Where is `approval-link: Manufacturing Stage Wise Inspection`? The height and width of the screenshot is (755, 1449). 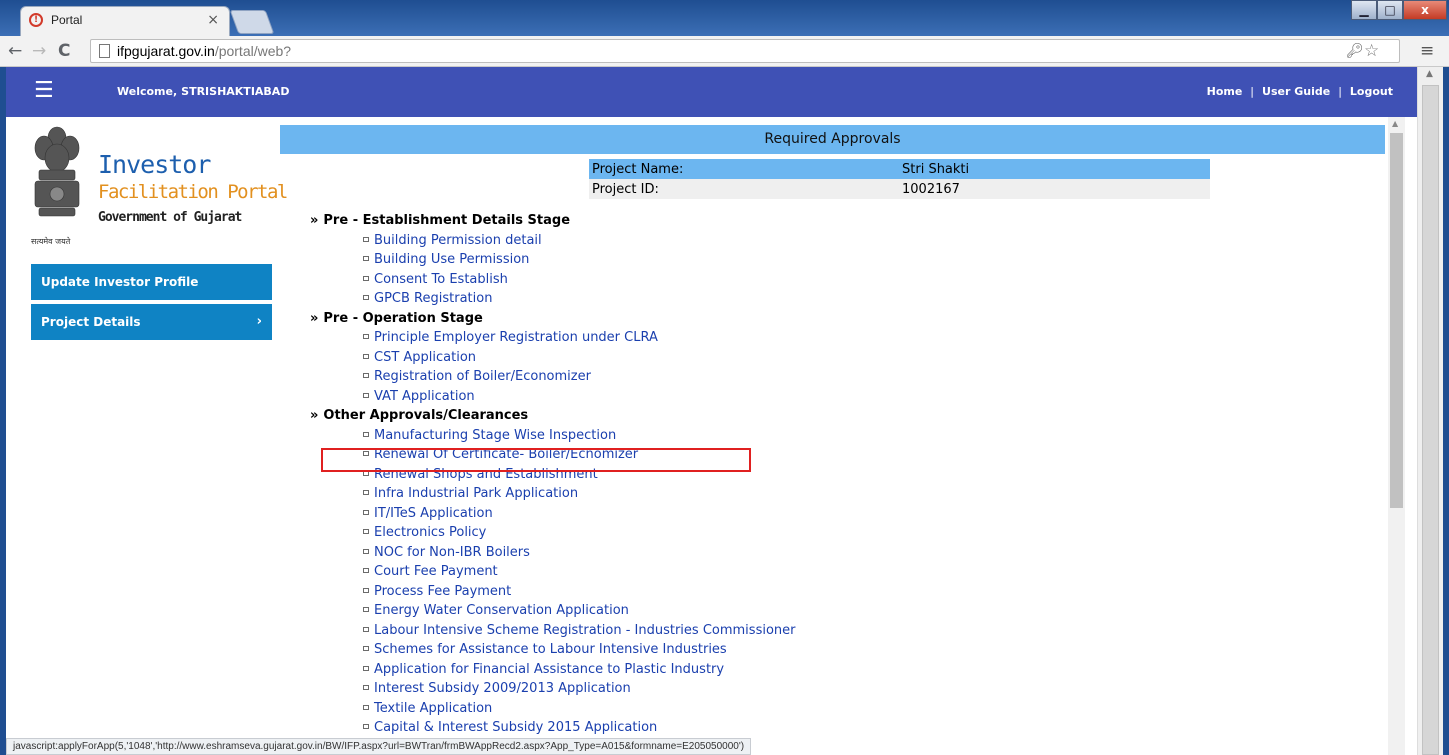
approval-link: Manufacturing Stage Wise Inspection is located at coordinates (760, 436).